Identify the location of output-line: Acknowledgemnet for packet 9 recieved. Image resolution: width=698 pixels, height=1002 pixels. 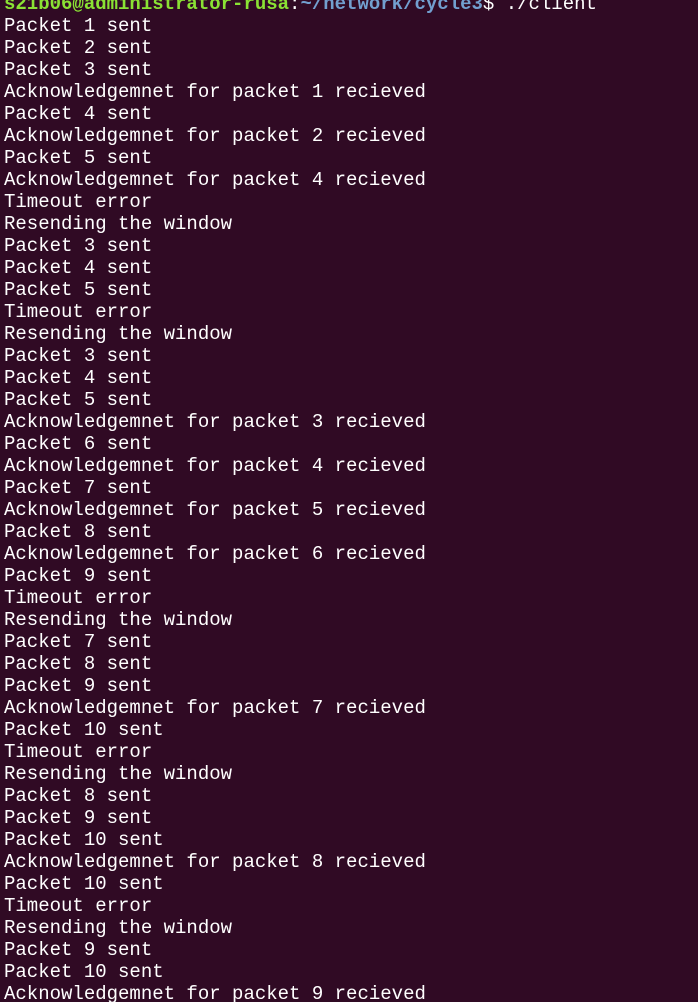
(215, 992).